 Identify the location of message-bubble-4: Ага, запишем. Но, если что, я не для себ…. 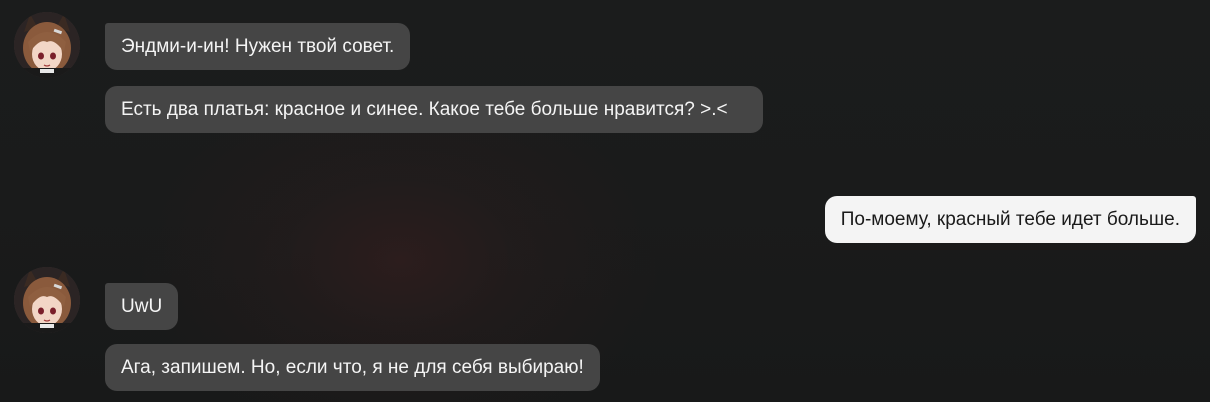
(352, 367).